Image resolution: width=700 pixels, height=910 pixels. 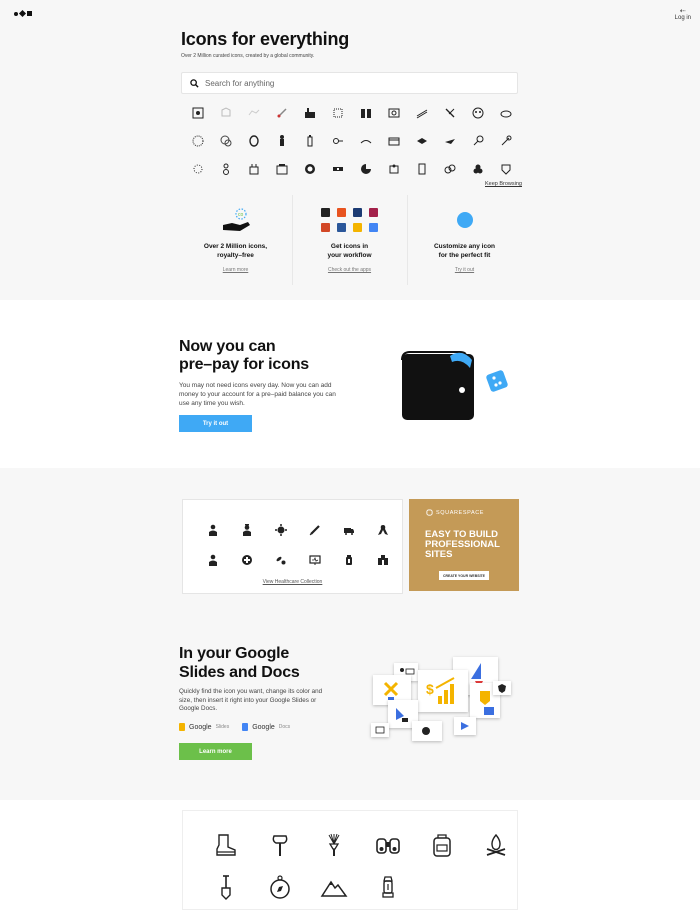 I want to click on view-healthcare-link: View Healthcare Collection, so click(x=292, y=582).